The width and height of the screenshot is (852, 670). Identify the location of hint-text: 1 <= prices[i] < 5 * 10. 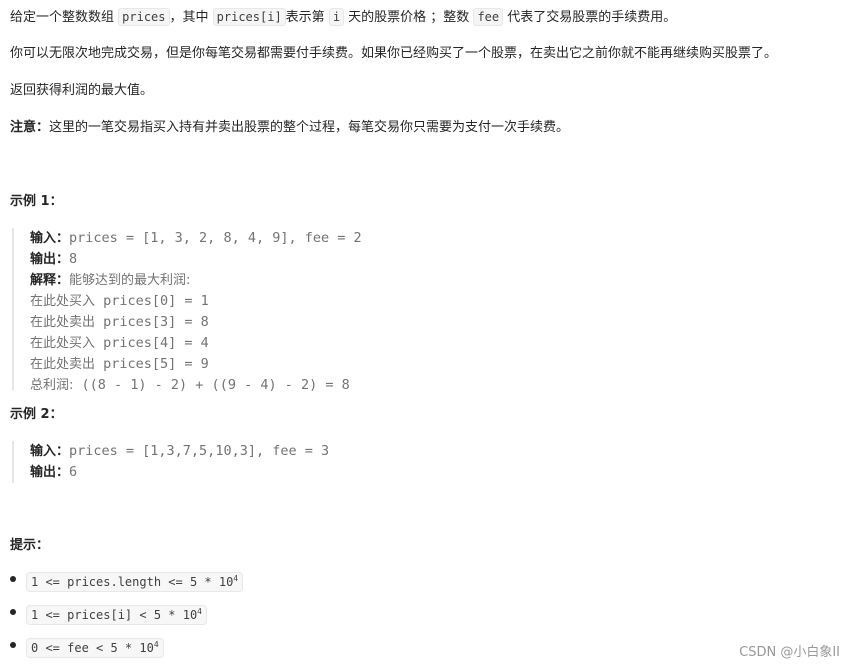
(114, 615).